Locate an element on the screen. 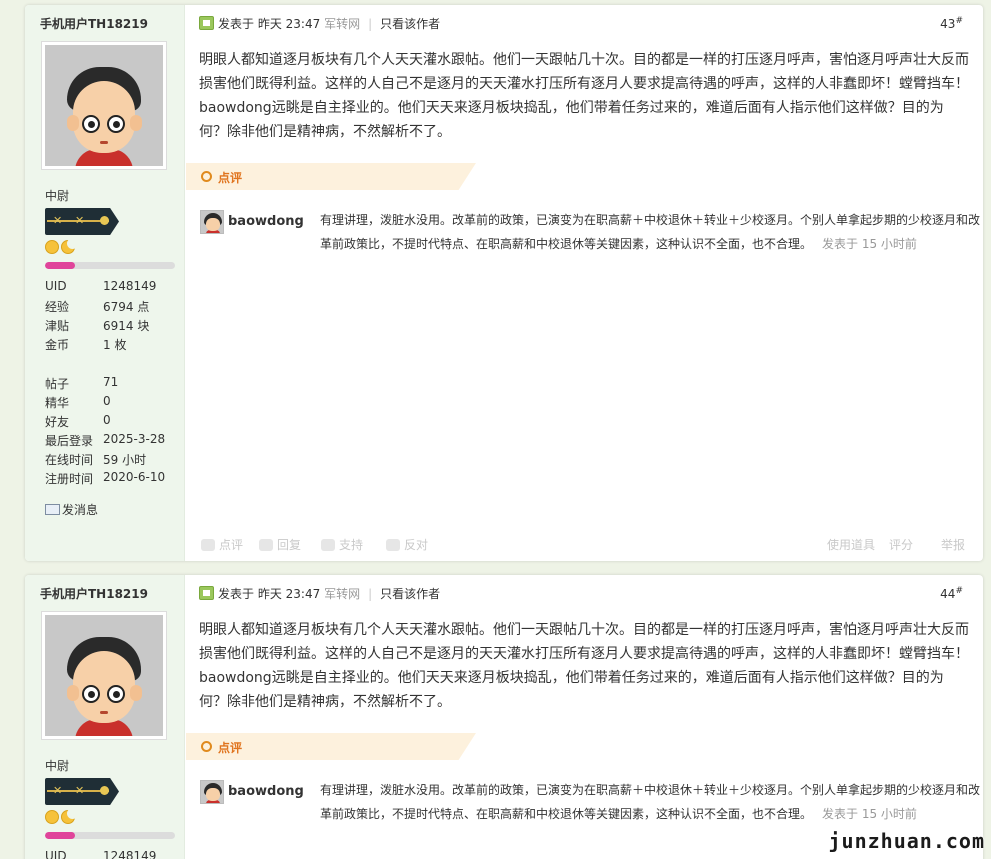  stat-label: 精华 is located at coordinates (57, 403).